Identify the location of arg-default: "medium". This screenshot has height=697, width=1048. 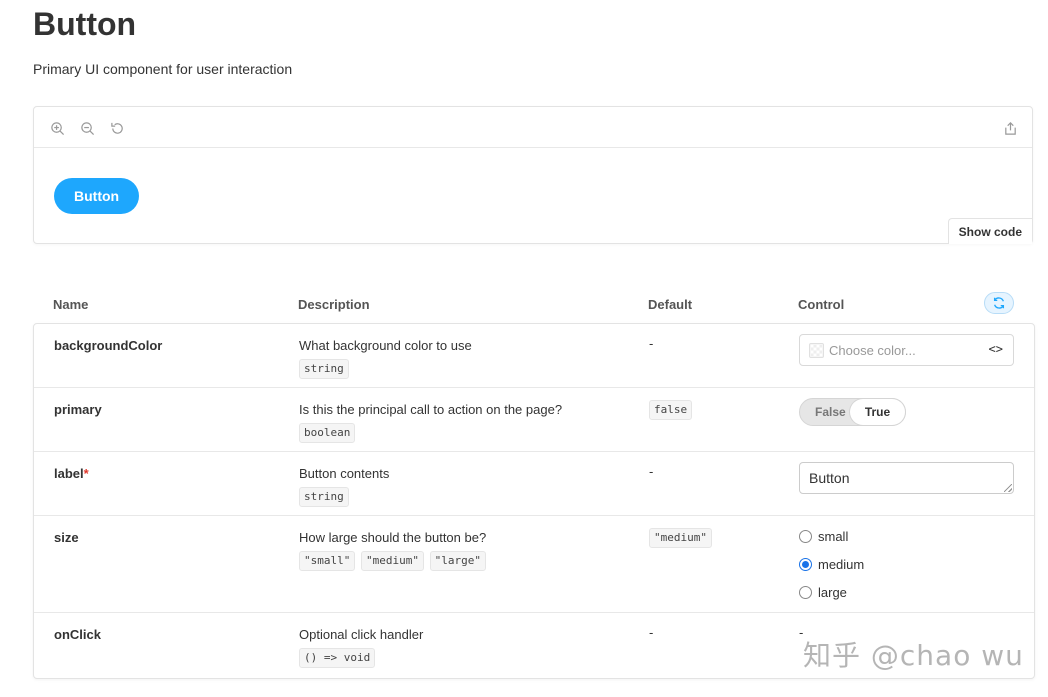
(681, 538).